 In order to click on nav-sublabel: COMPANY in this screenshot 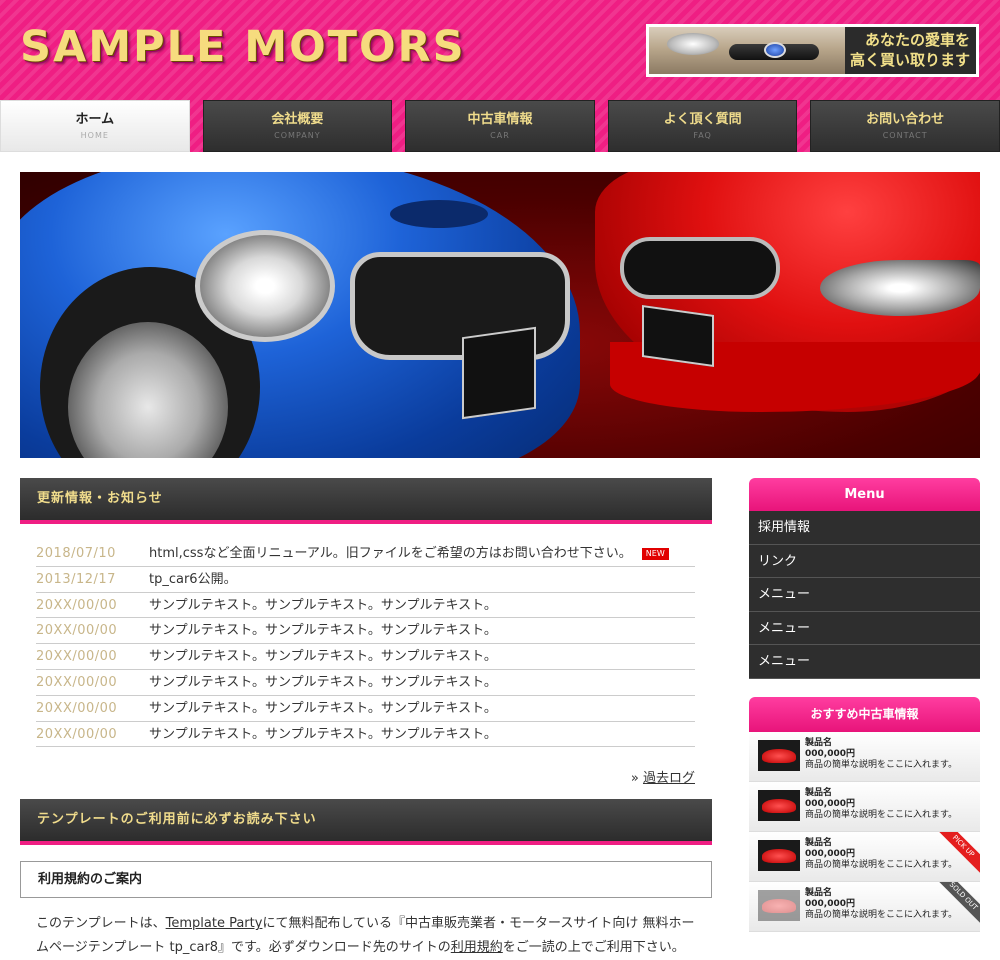, I will do `click(297, 135)`.